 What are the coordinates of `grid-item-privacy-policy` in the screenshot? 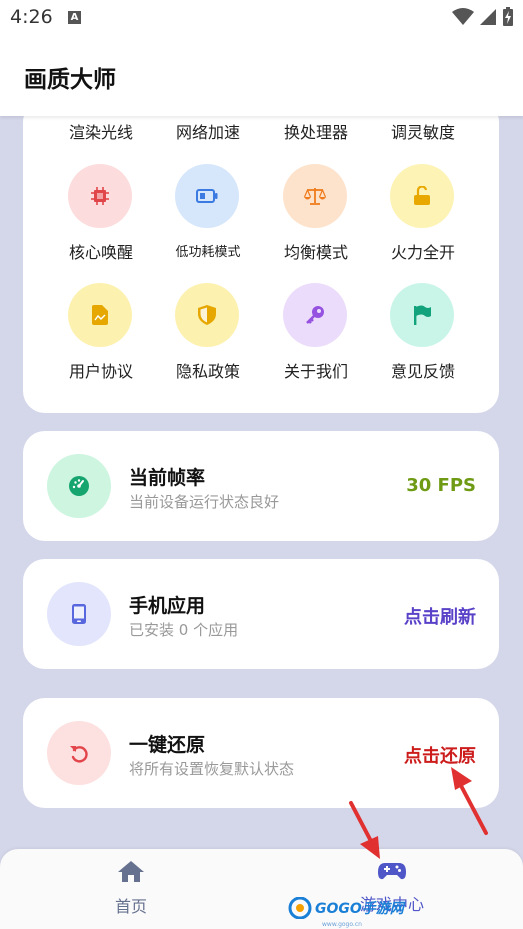 It's located at (207, 315).